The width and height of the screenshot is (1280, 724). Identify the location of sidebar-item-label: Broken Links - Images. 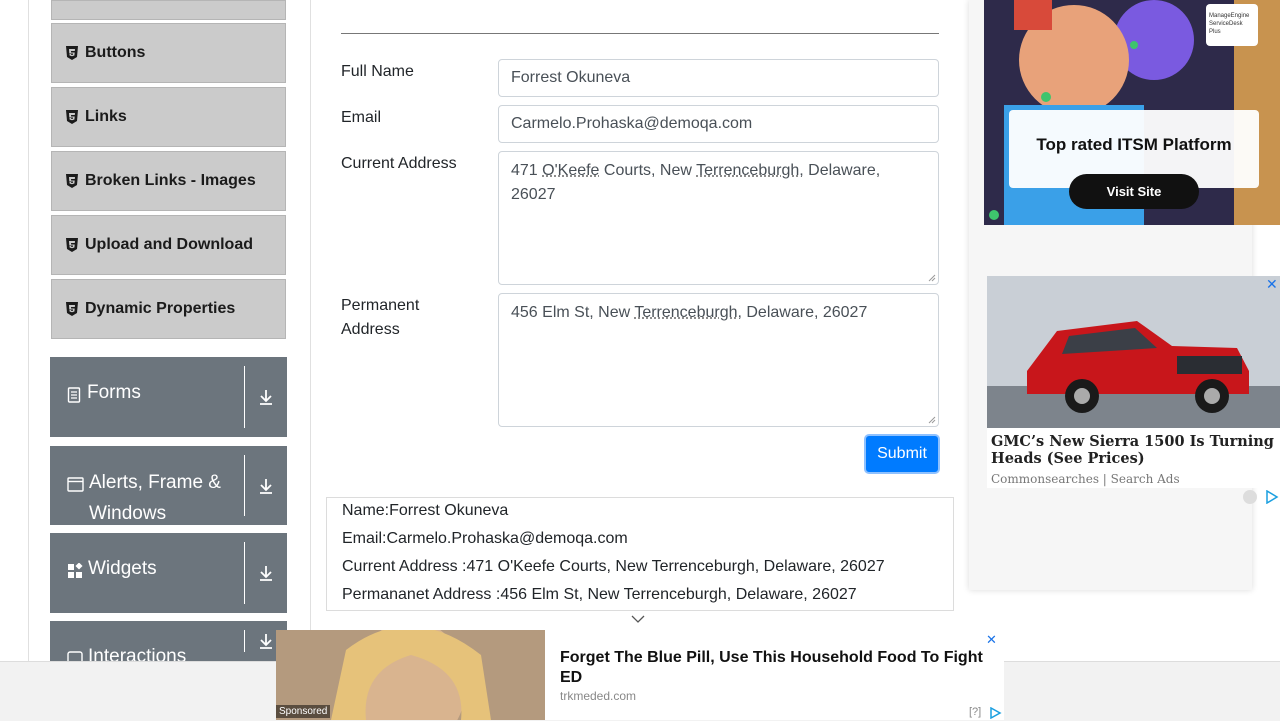
(170, 180).